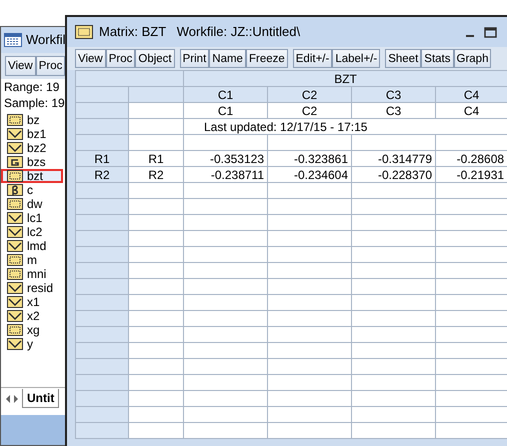 Image resolution: width=507 pixels, height=446 pixels. Describe the element at coordinates (226, 94) in the screenshot. I see `column-header: C1` at that location.